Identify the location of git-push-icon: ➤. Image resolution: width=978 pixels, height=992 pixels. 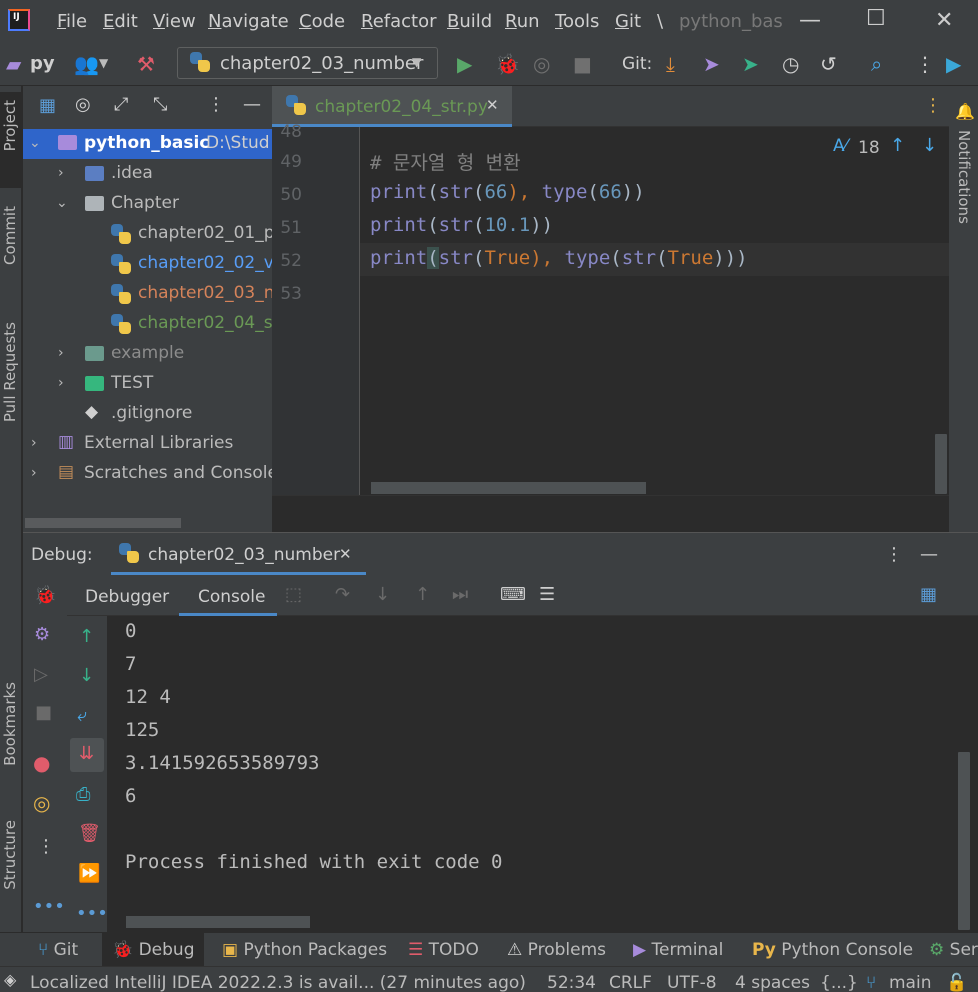
(711, 64).